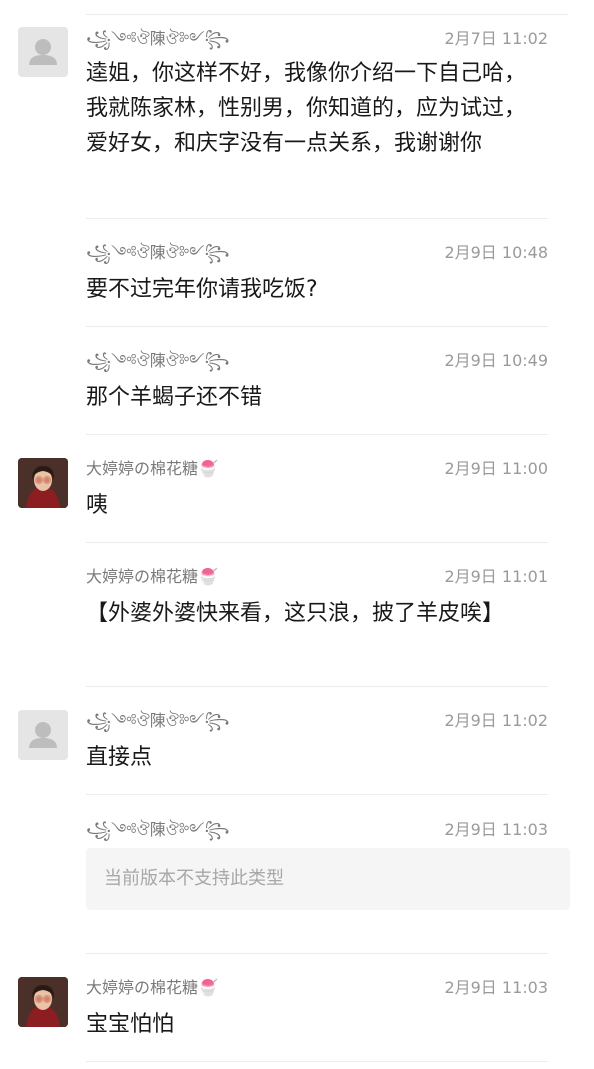 This screenshot has width=594, height=1069. Describe the element at coordinates (174, 397) in the screenshot. I see `message-text: 那个羊蝎子还不错` at that location.